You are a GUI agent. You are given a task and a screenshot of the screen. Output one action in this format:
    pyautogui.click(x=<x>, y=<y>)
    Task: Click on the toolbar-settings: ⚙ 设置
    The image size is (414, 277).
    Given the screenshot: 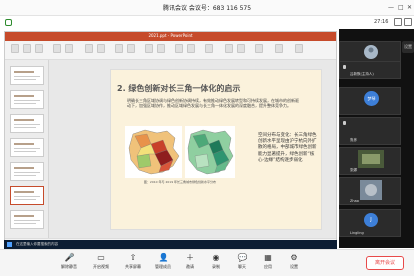 What is the action you would take?
    pyautogui.click(x=294, y=263)
    